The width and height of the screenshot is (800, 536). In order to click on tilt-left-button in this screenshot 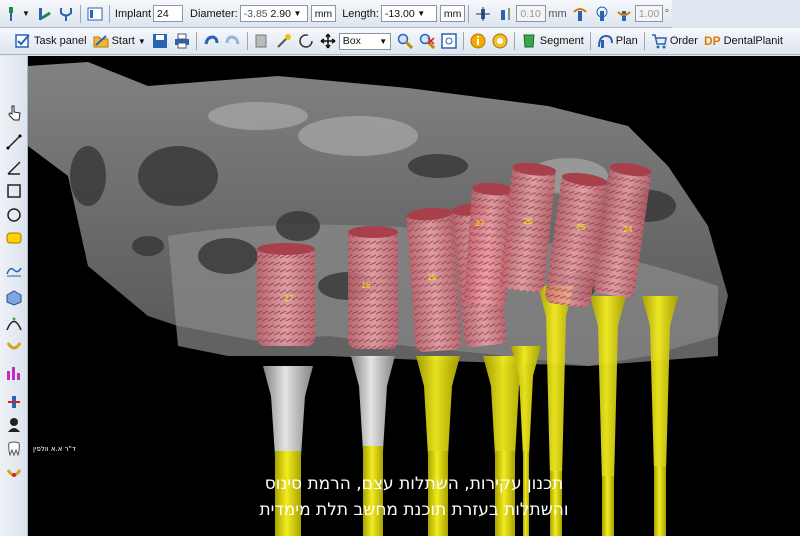, I will do `click(580, 14)`.